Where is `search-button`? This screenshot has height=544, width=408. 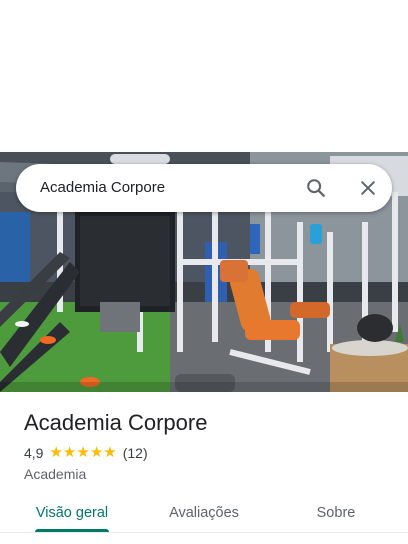
search-button is located at coordinates (316, 188).